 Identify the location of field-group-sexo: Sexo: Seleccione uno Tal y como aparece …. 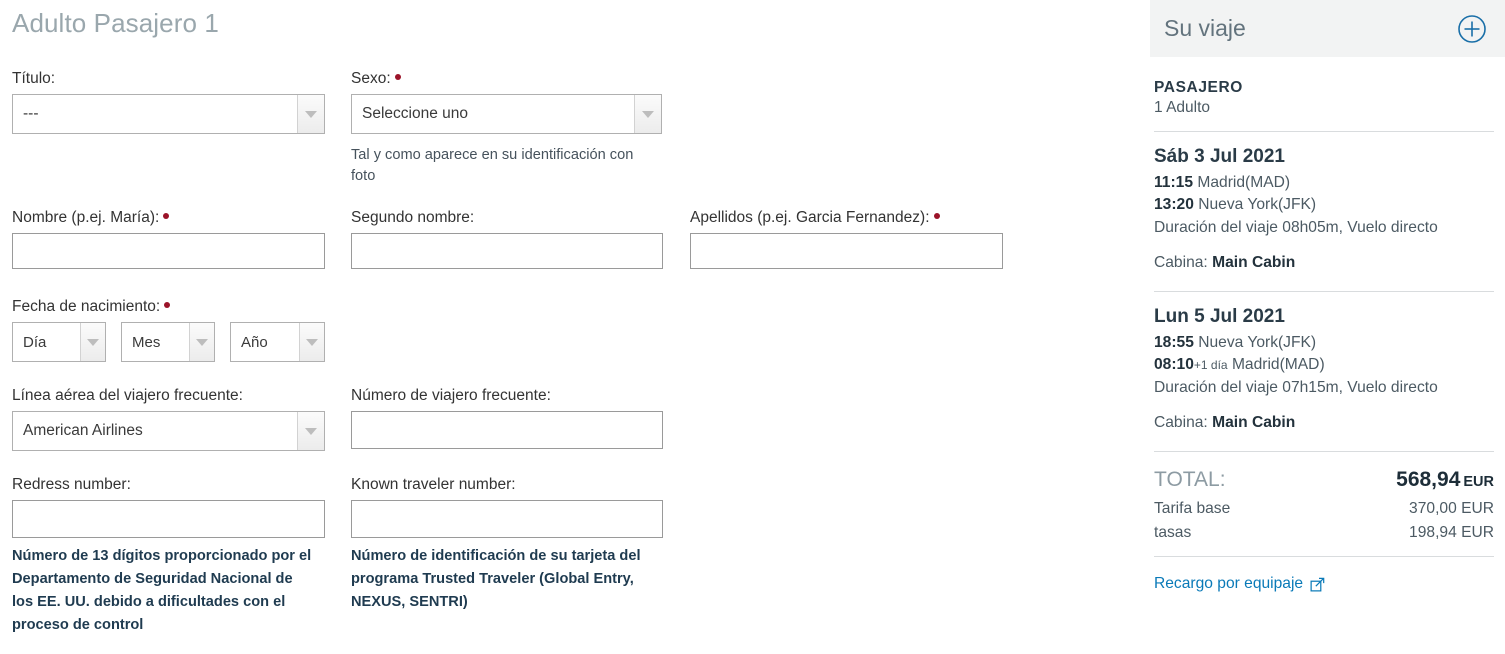
(506, 128).